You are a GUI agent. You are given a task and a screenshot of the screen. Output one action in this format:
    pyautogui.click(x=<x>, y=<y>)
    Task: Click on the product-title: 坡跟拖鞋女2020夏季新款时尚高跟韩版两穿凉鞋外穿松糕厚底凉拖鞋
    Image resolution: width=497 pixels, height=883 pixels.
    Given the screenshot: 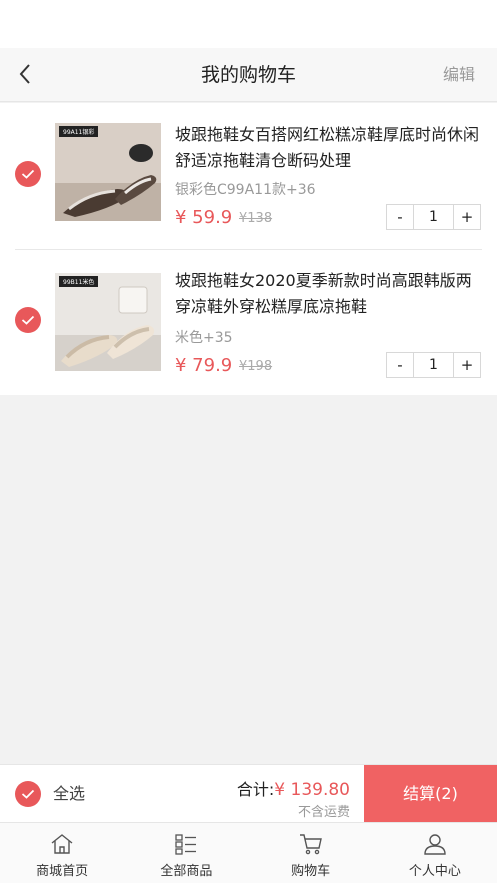 What is the action you would take?
    pyautogui.click(x=330, y=294)
    